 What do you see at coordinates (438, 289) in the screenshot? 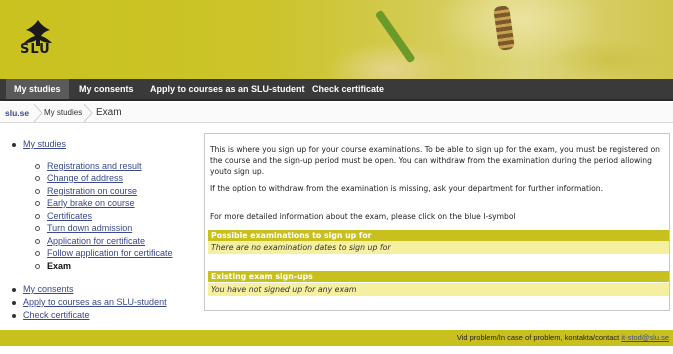
I see `existing-signups-empty: You have not signed up for any exam` at bounding box center [438, 289].